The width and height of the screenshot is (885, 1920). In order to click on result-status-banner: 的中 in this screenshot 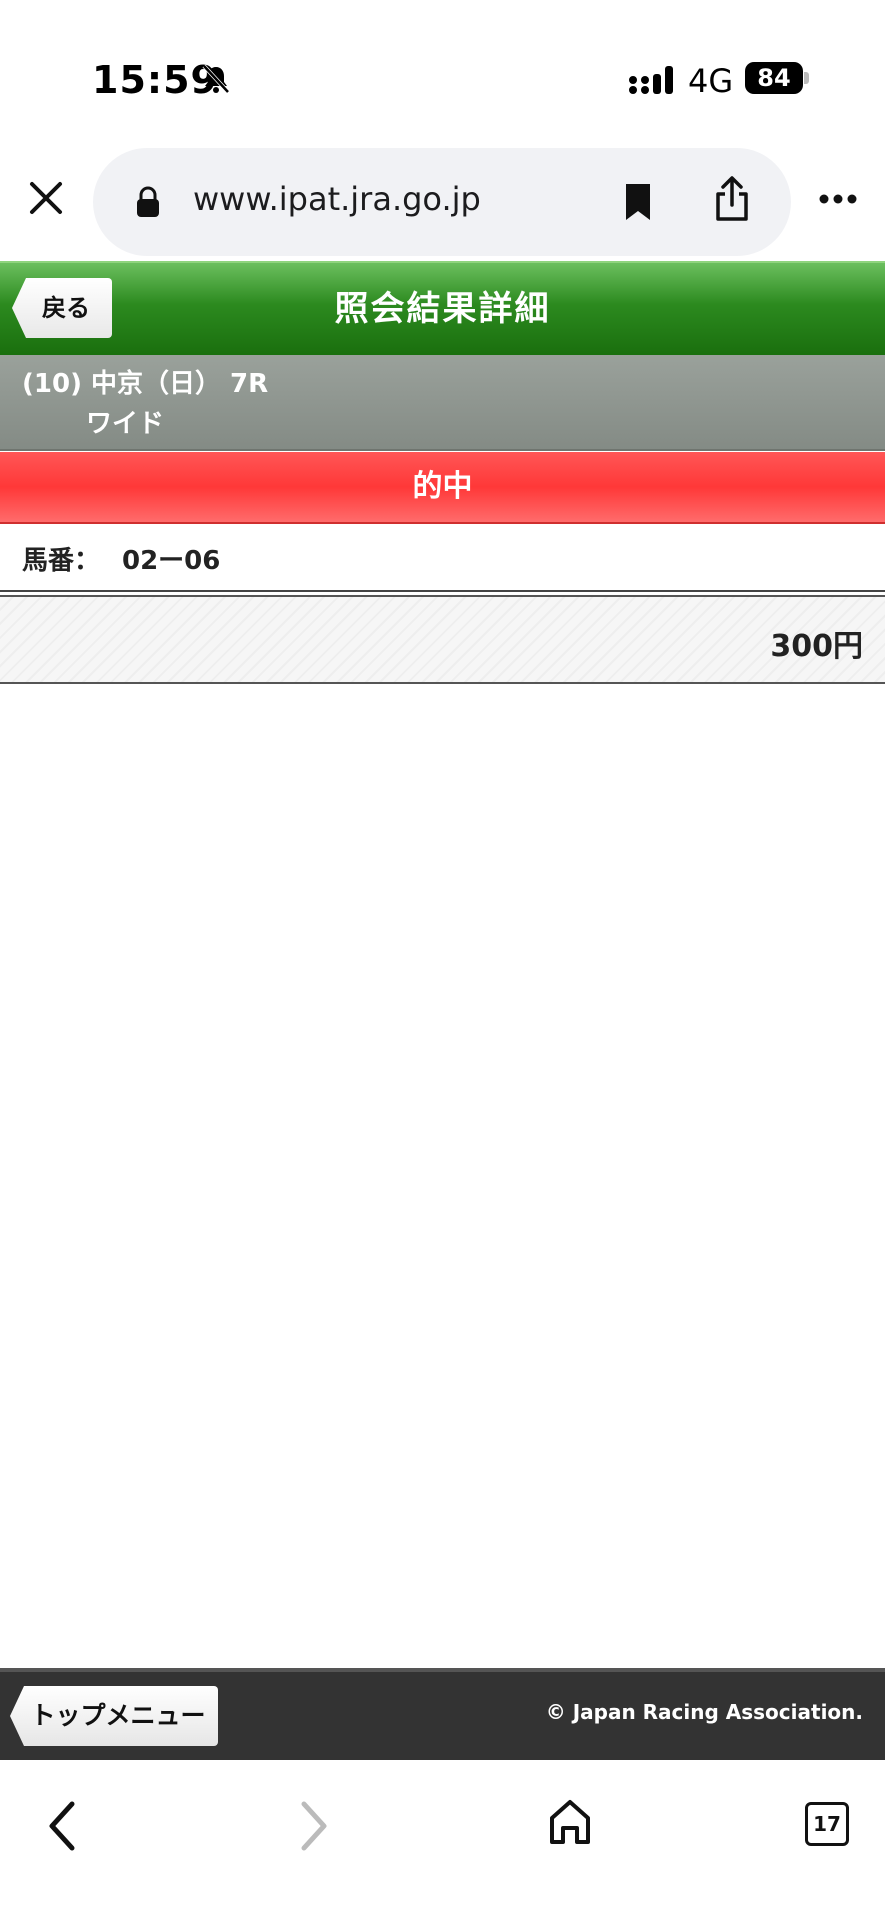, I will do `click(442, 488)`.